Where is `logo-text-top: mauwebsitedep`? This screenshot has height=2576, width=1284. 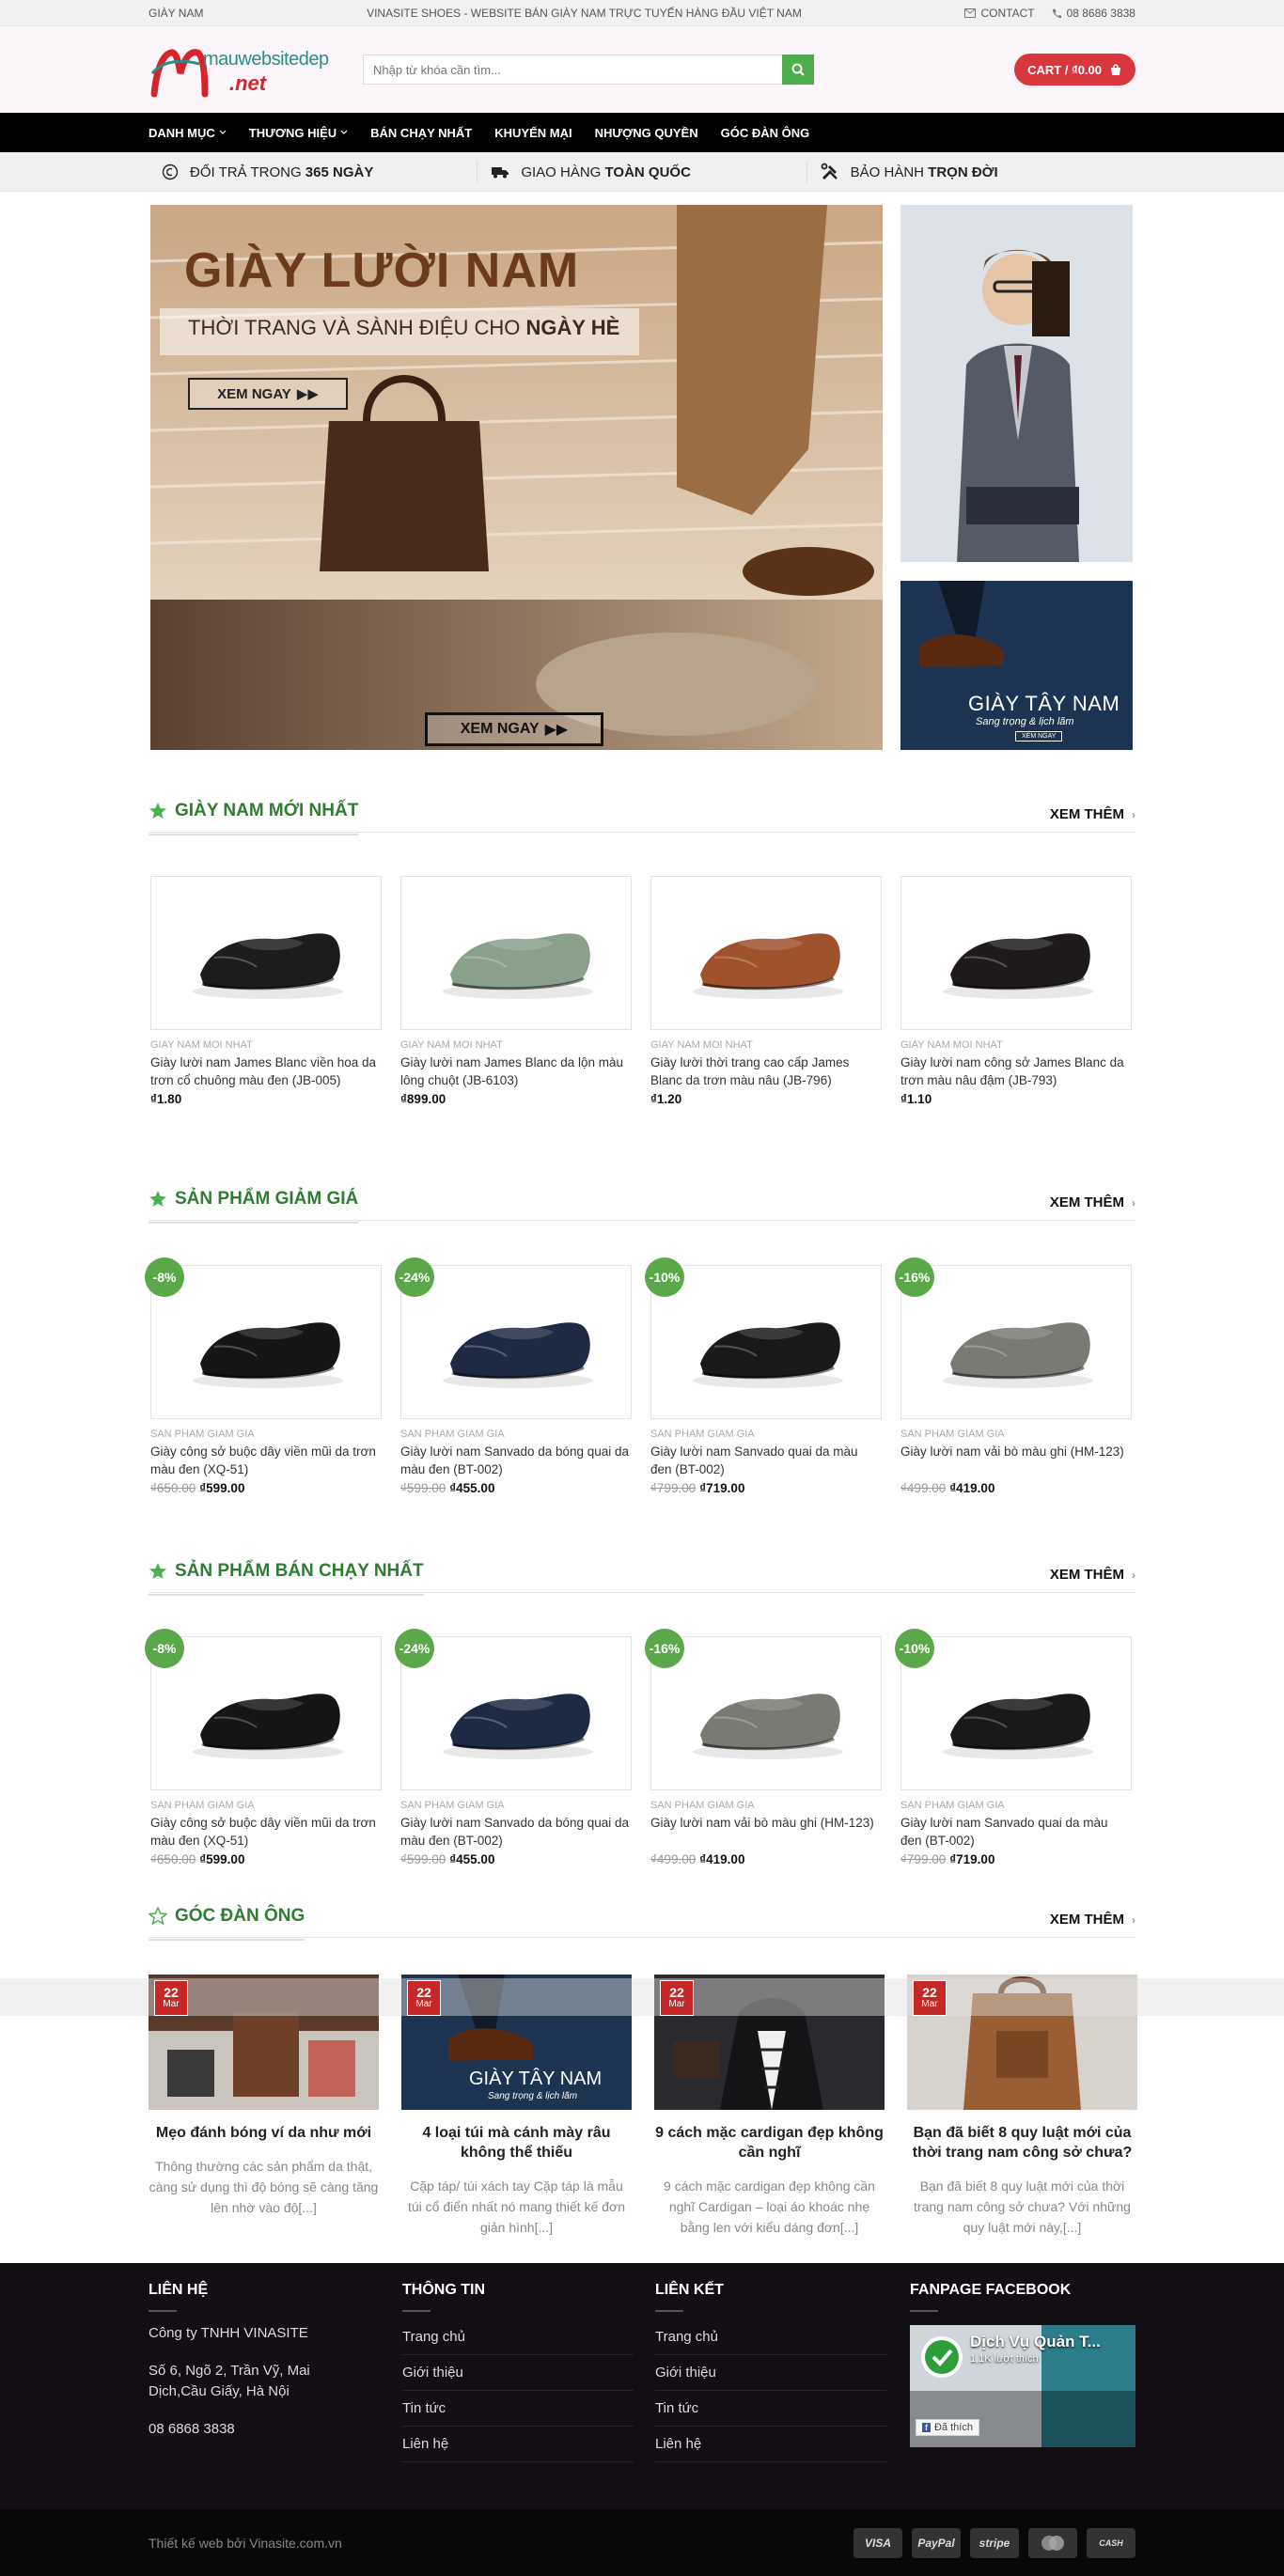
logo-text-top: mauwebsitedep is located at coordinates (266, 60).